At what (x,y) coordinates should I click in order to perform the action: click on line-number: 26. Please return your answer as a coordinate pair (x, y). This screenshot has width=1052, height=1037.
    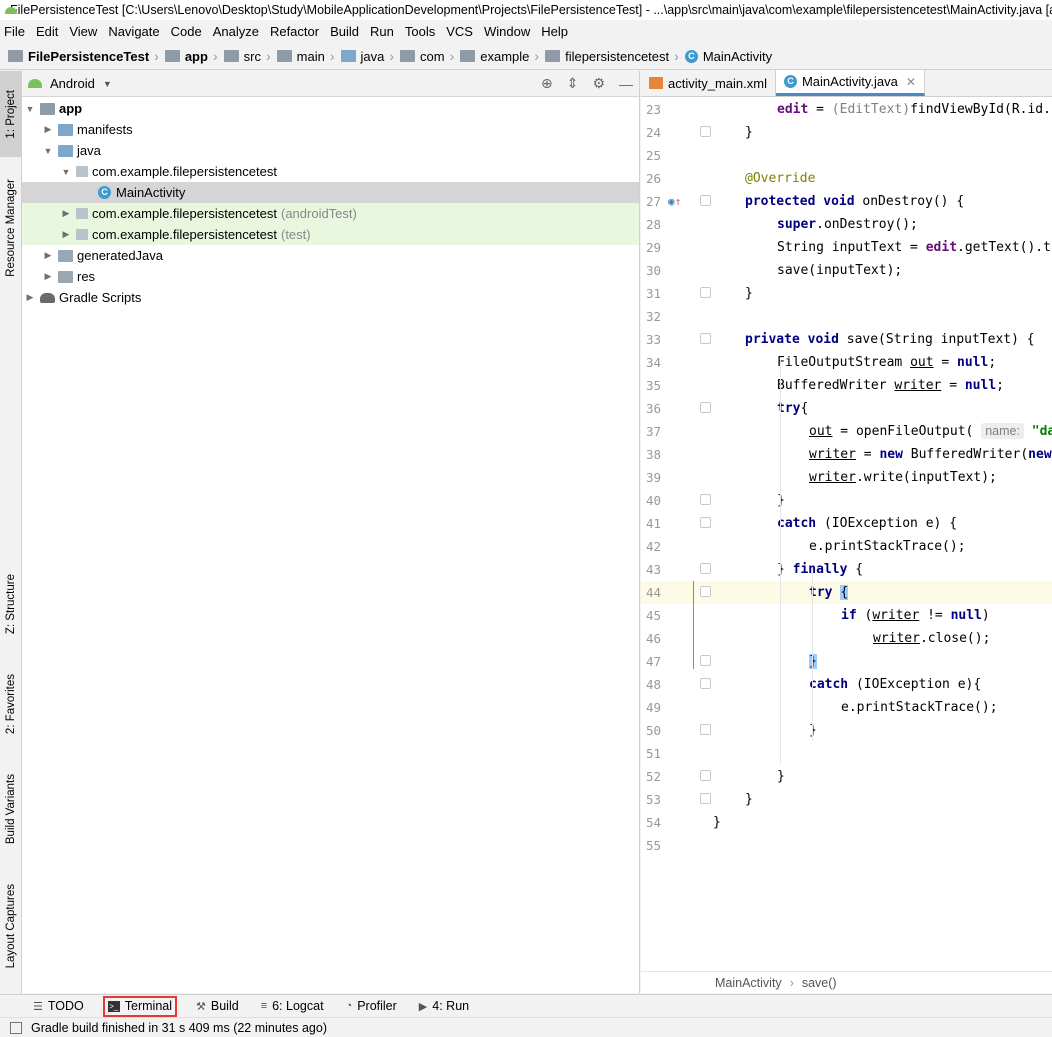
    Looking at the image, I should click on (653, 178).